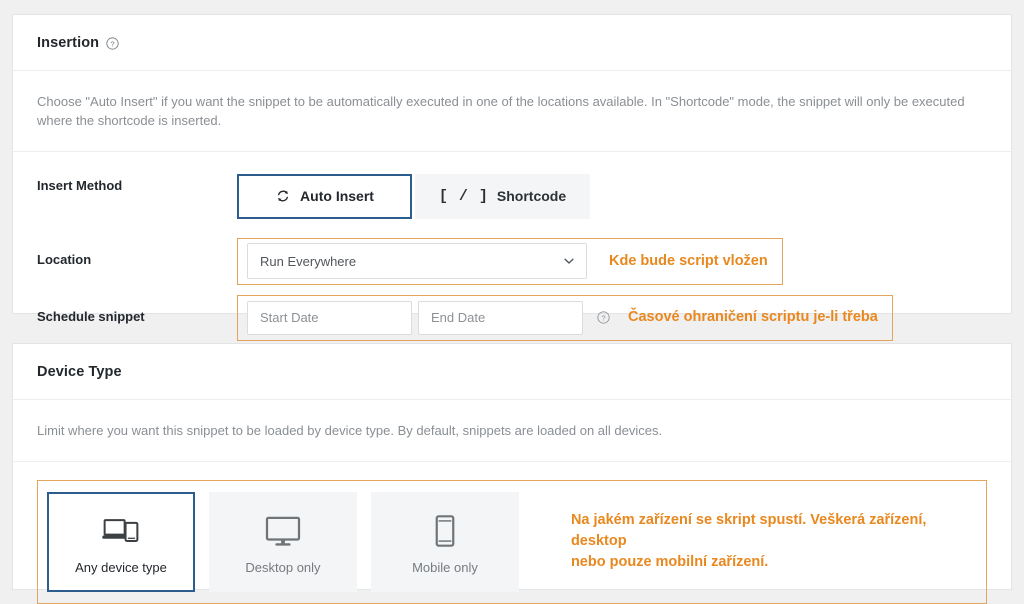 This screenshot has width=1024, height=604. I want to click on device-type-card-header: Device Type, so click(512, 372).